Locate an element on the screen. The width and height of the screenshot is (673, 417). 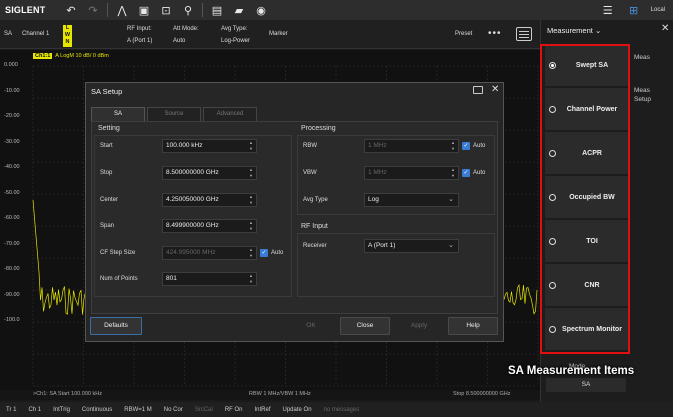
status-item: No Cor is located at coordinates (173, 410).